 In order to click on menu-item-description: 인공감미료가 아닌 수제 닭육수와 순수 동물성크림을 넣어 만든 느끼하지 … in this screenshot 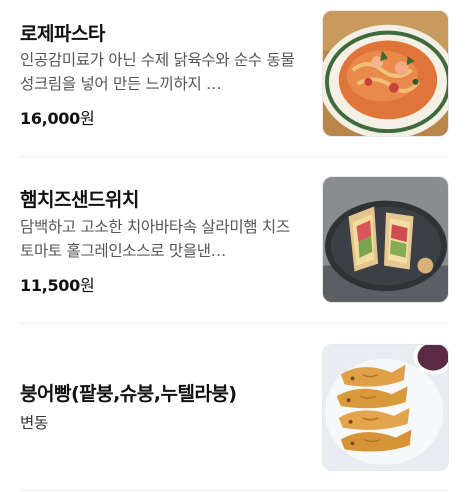, I will do `click(157, 72)`.